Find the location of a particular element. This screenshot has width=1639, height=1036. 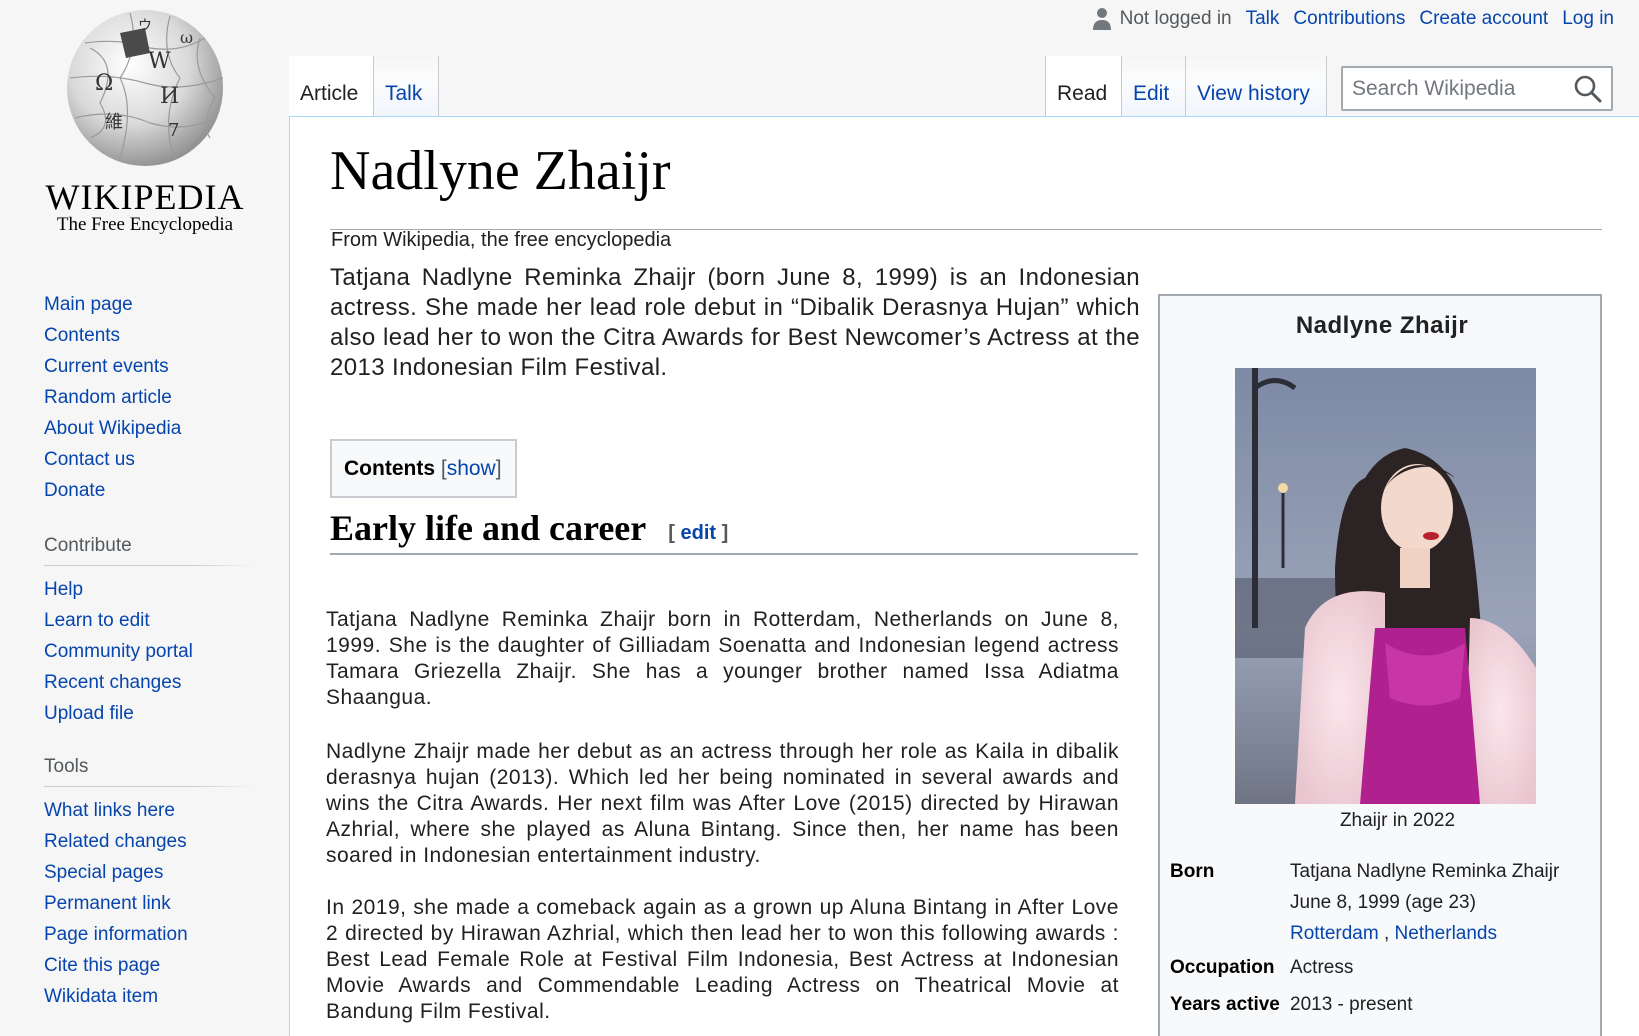

nav-learn-to-edit: Learn to edit is located at coordinates (149, 620).